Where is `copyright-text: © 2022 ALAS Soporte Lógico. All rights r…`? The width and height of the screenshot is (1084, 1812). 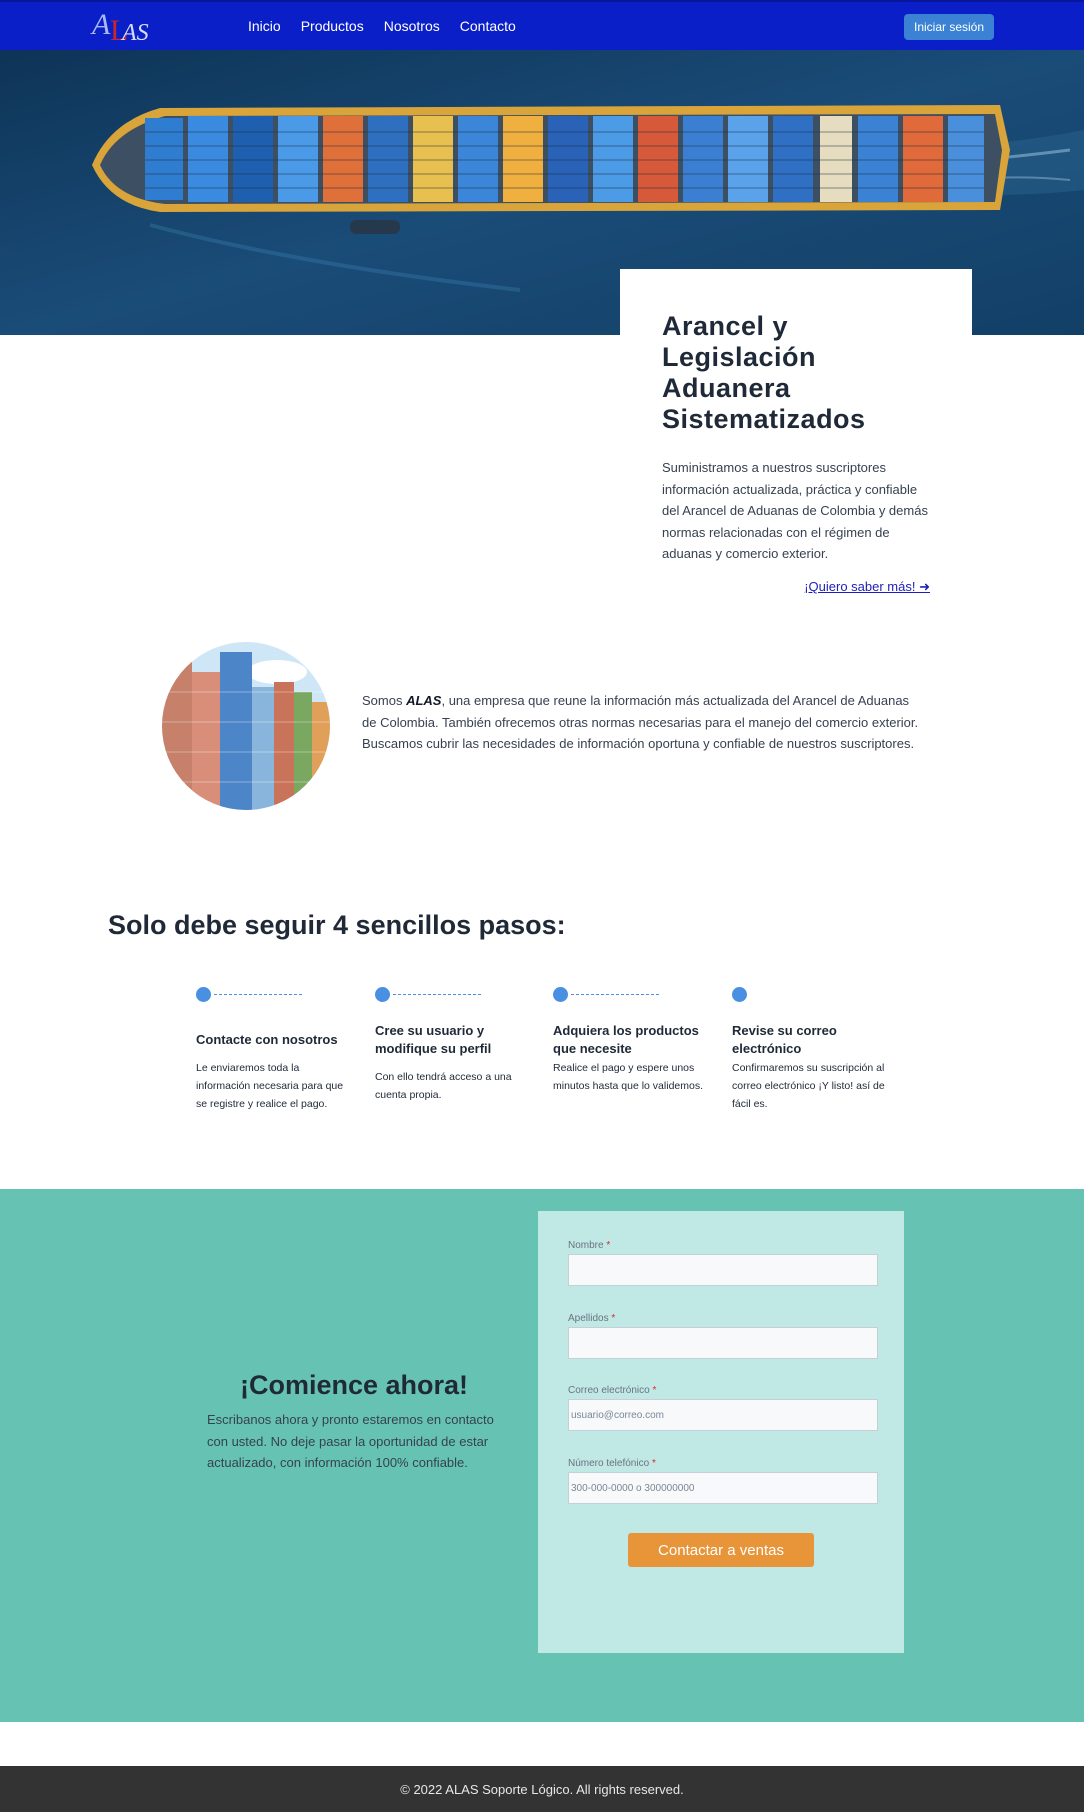 copyright-text: © 2022 ALAS Soporte Lógico. All rights r… is located at coordinates (542, 1789).